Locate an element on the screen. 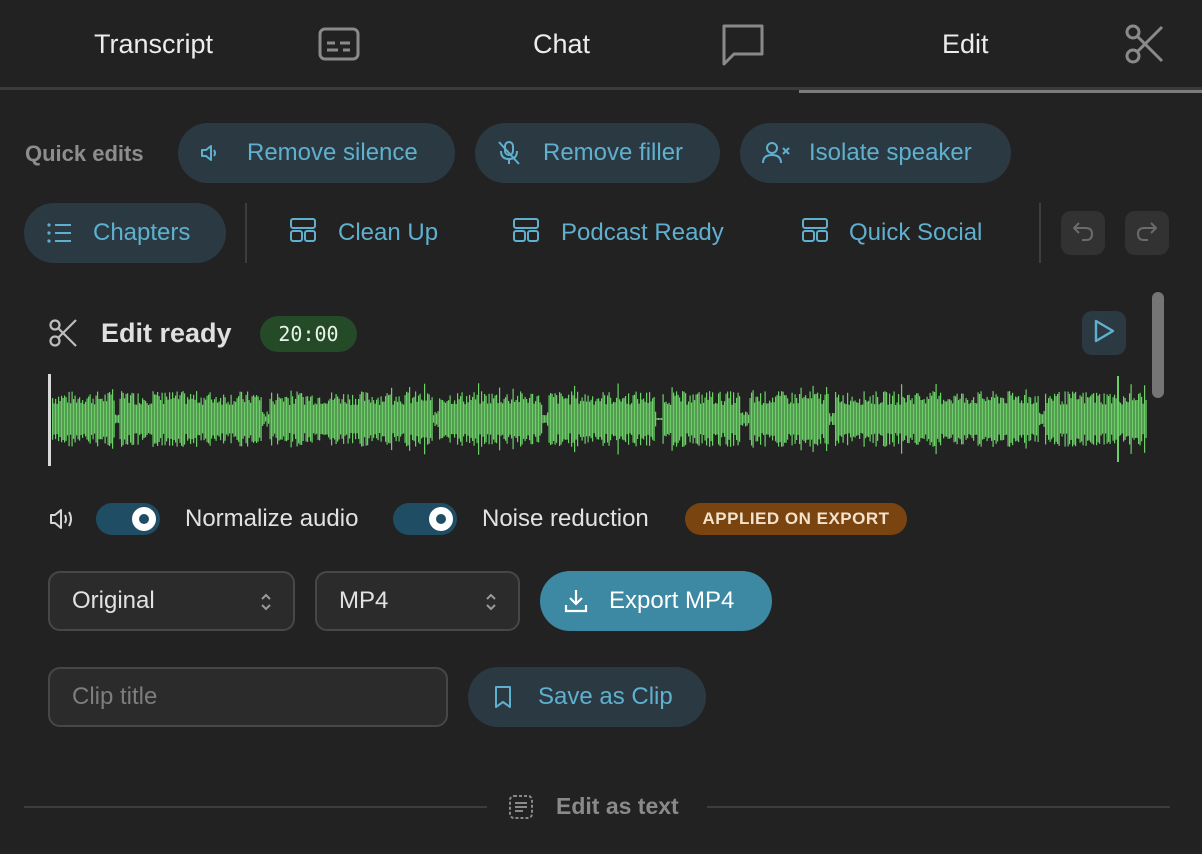 This screenshot has height=854, width=1202. redo-icon is located at coordinates (1147, 233).